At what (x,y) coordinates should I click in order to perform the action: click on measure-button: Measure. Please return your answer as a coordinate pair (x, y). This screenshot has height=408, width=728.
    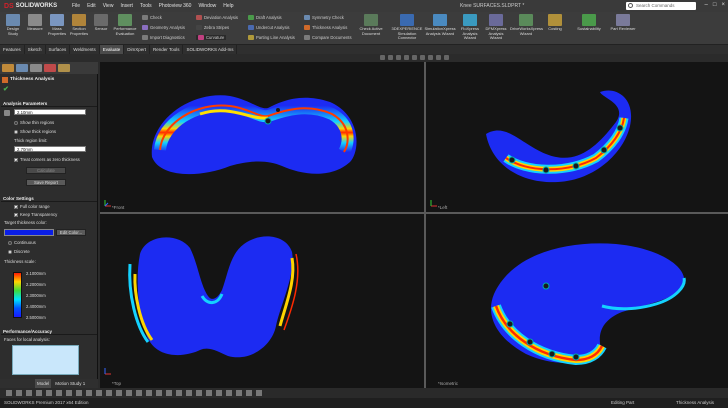
    Looking at the image, I should click on (35, 23).